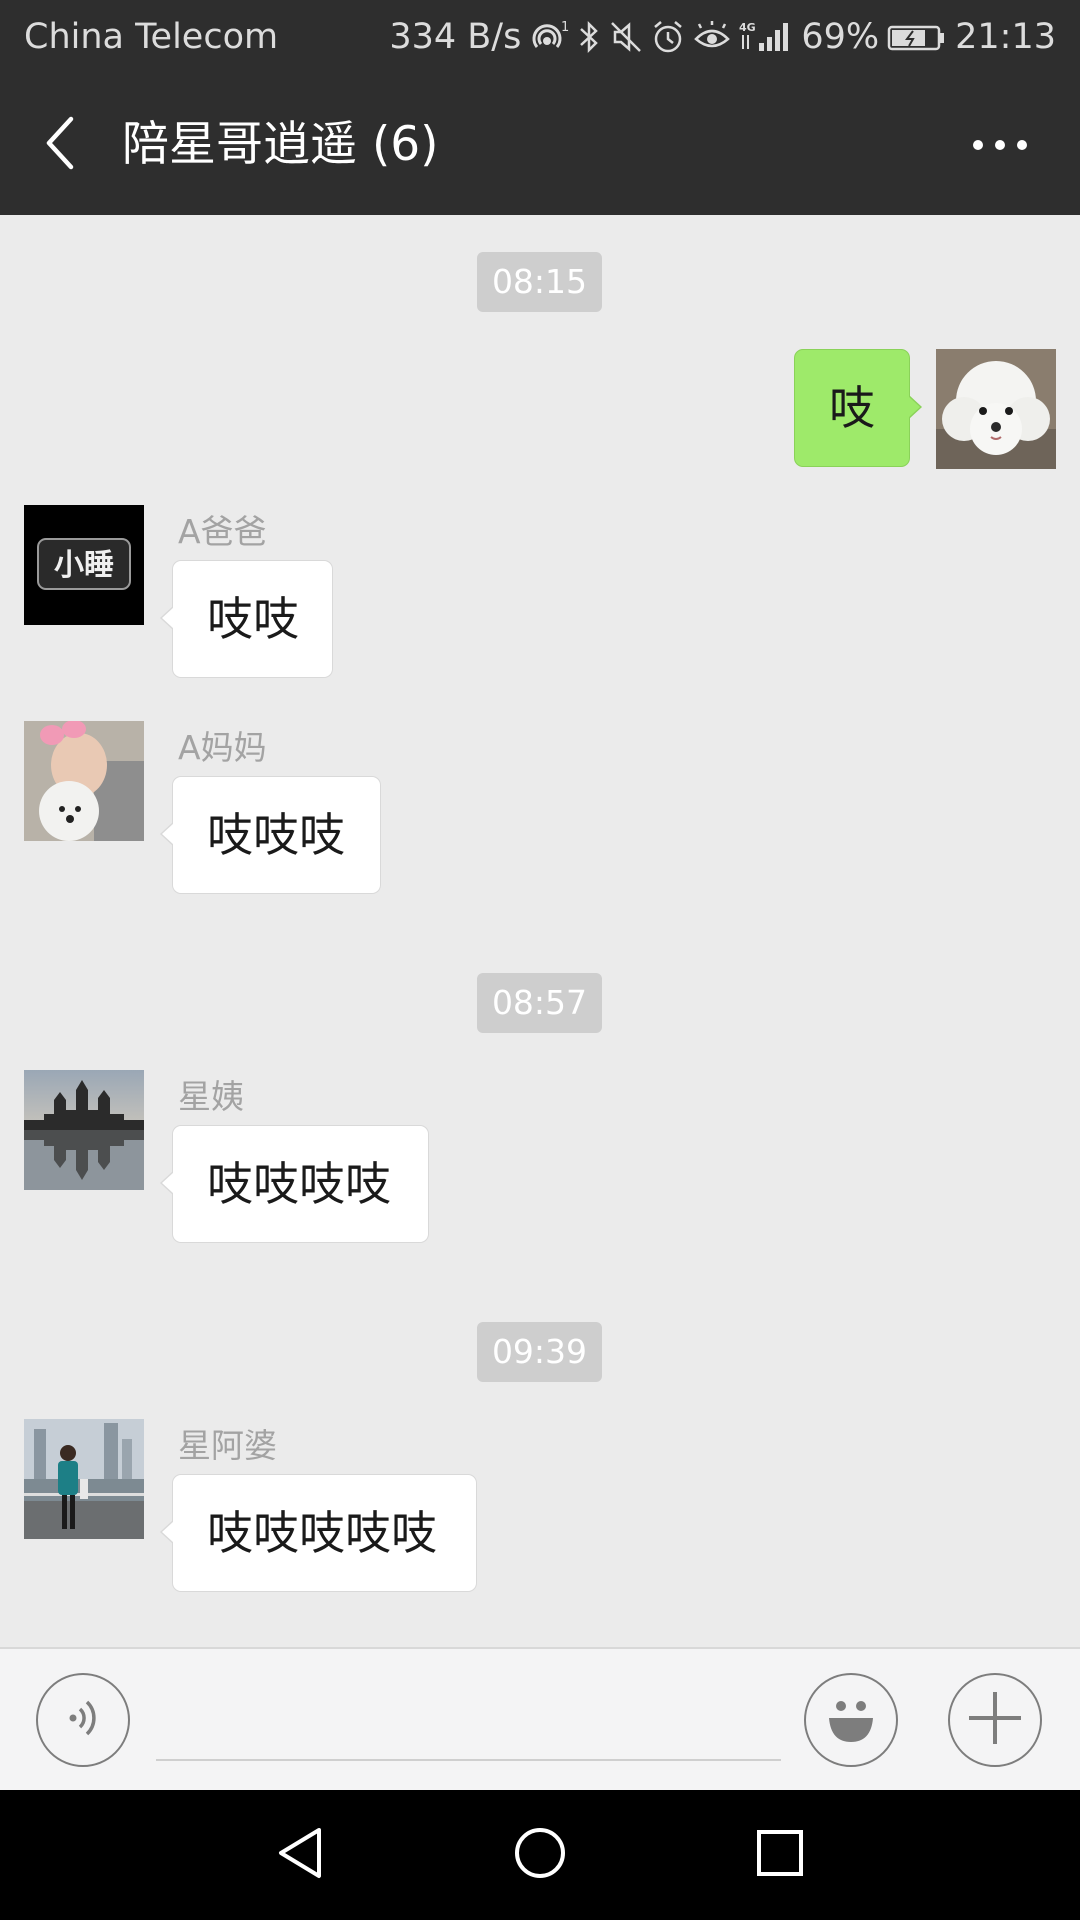 The image size is (1080, 1920). I want to click on back-arrow-icon, so click(60, 145).